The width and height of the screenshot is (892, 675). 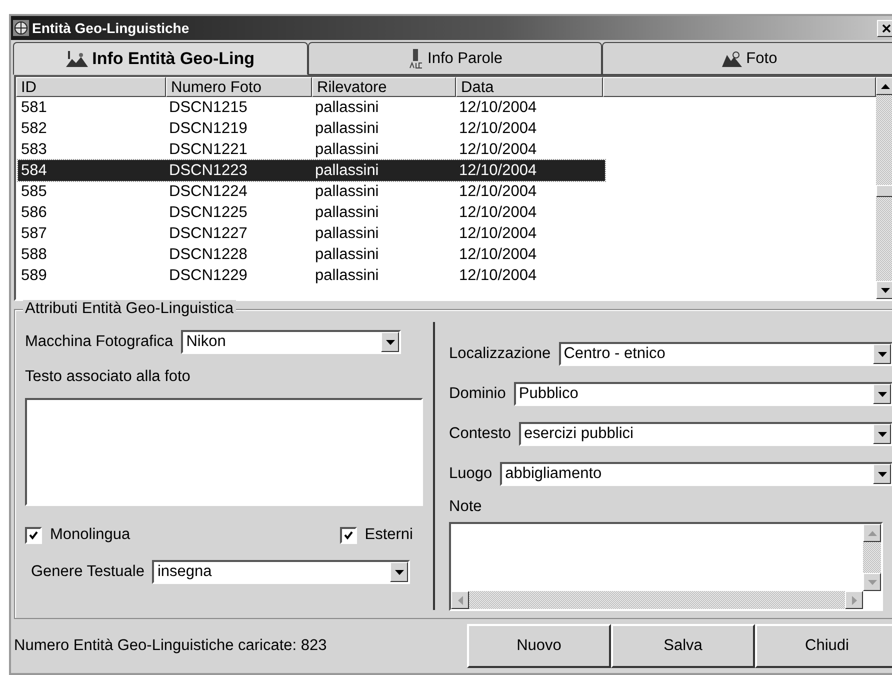 What do you see at coordinates (725, 354) in the screenshot?
I see `dropdown: Centro - etnico` at bounding box center [725, 354].